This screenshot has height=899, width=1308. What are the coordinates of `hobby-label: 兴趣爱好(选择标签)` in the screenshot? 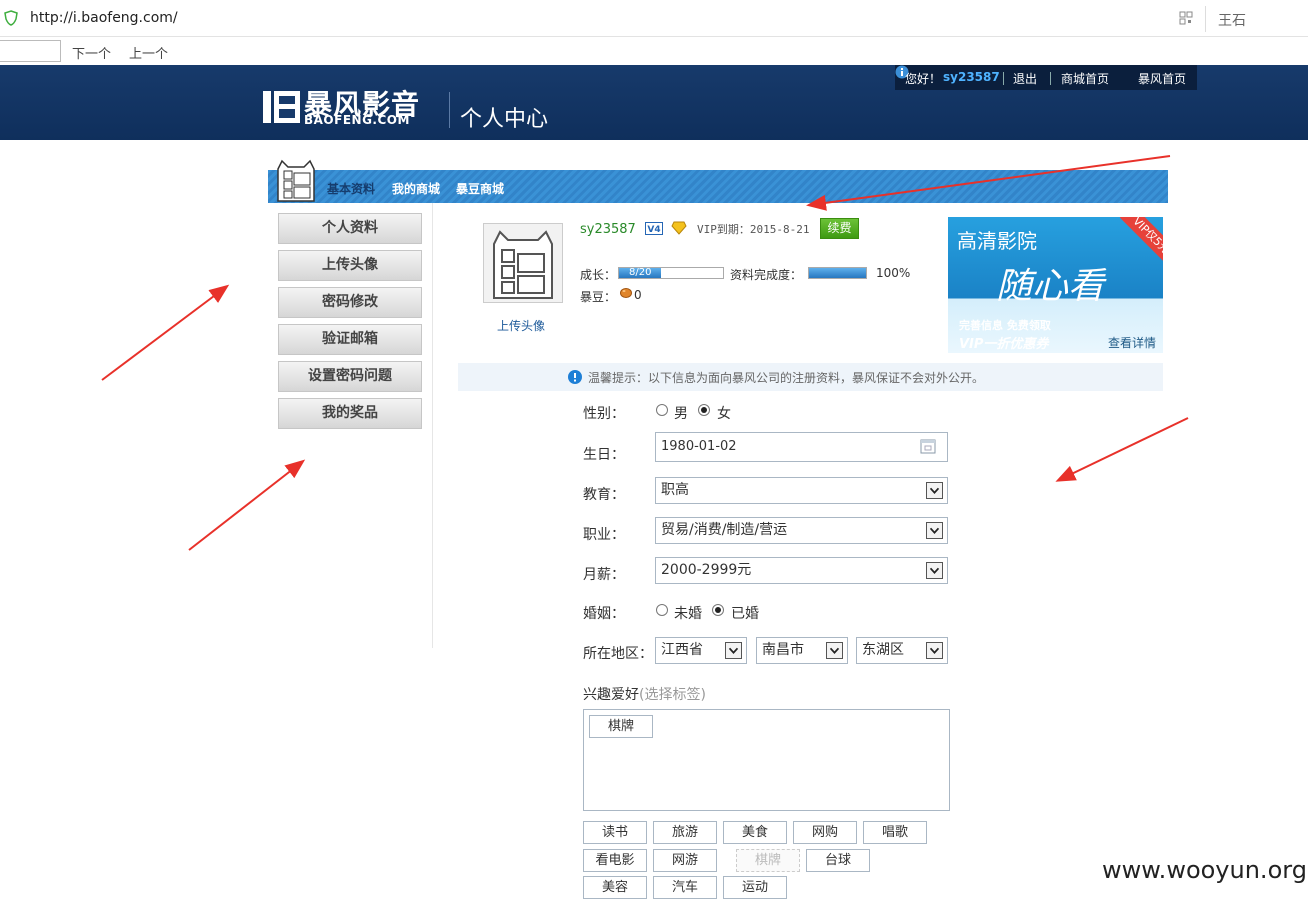 It's located at (644, 694).